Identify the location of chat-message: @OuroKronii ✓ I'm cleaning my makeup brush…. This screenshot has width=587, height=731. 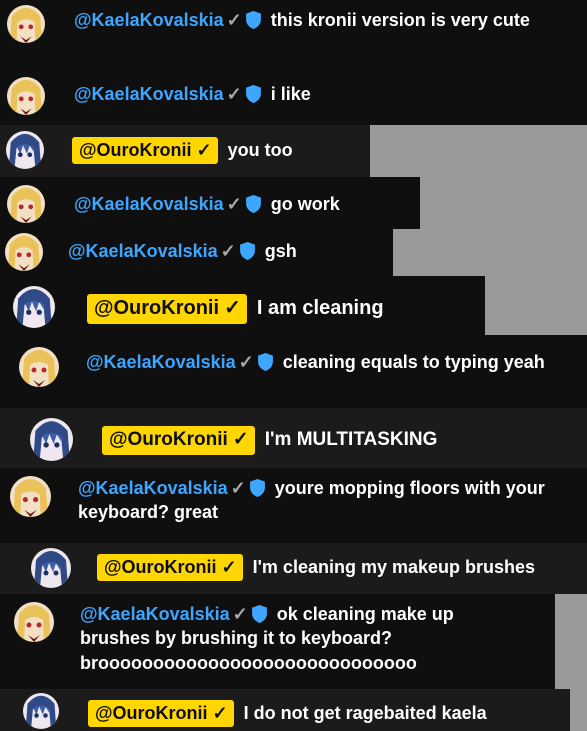
(293, 568).